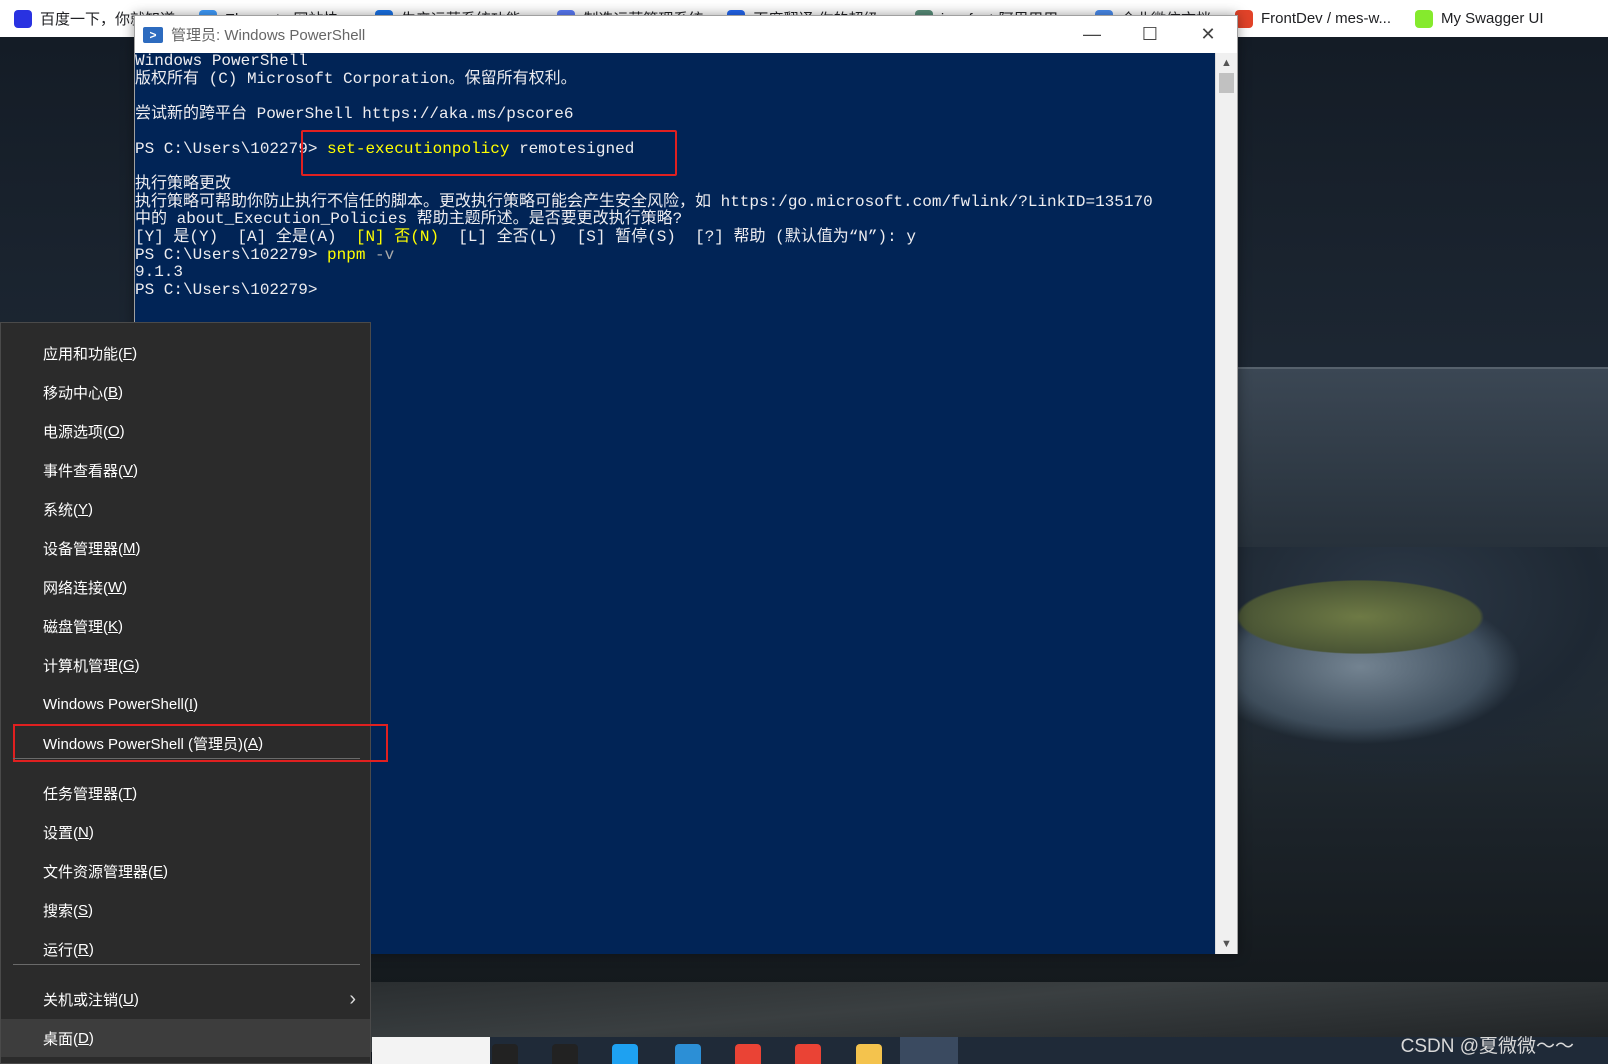  Describe the element at coordinates (675, 255) in the screenshot. I see `console-command-line: PS C:\Users\102279> pnpm -v` at that location.